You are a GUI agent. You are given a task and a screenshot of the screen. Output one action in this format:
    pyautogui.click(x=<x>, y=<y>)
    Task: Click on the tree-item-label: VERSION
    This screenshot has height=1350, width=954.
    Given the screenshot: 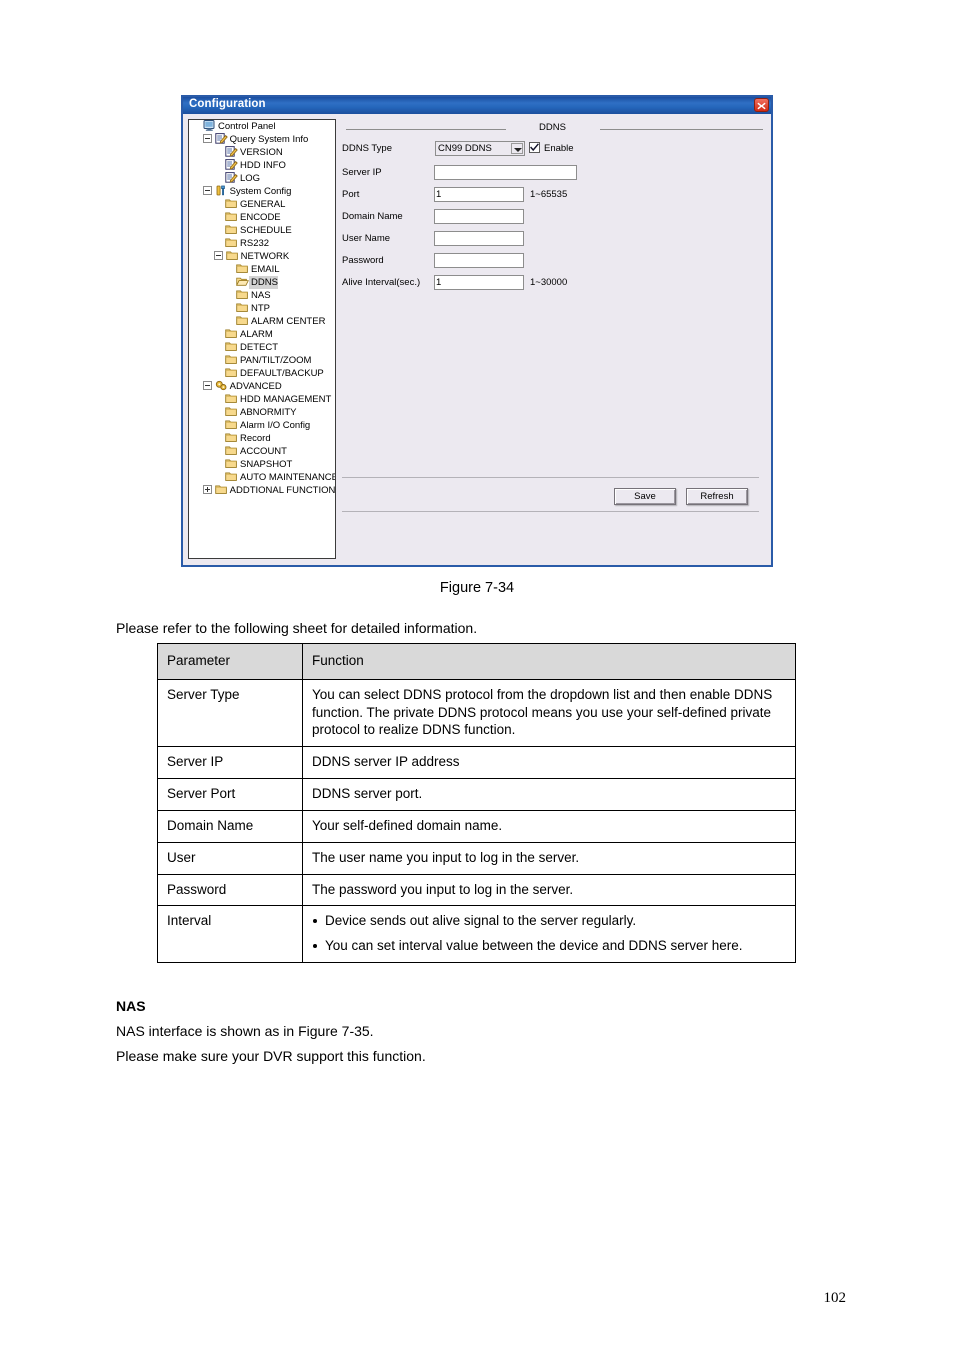 What is the action you would take?
    pyautogui.click(x=261, y=152)
    